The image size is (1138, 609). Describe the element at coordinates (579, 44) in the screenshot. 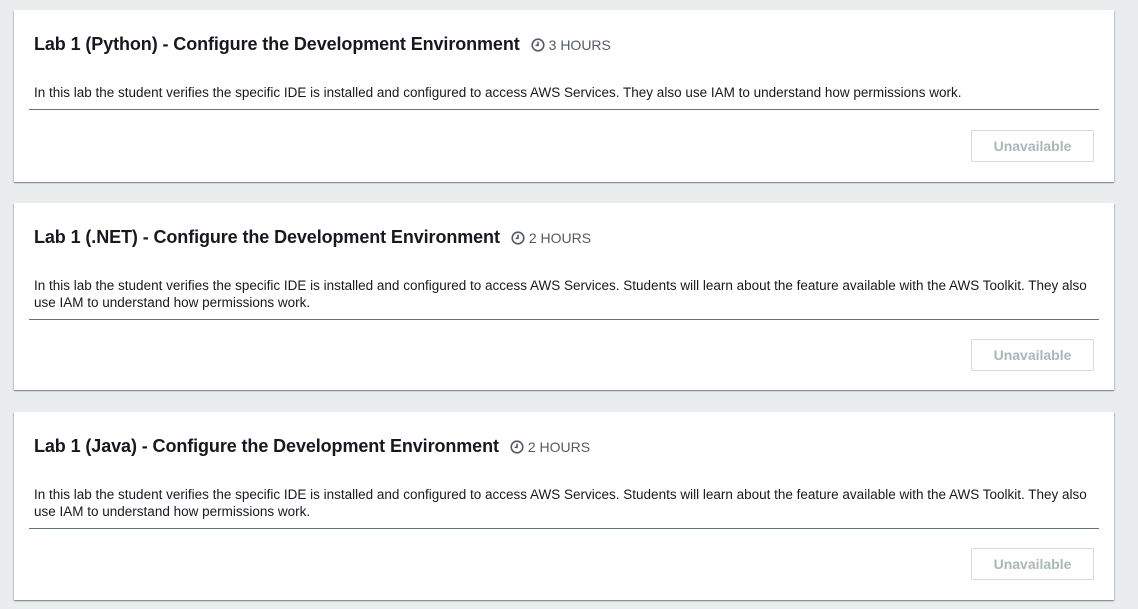

I see `lab-duration-label: 3 HOURS` at that location.